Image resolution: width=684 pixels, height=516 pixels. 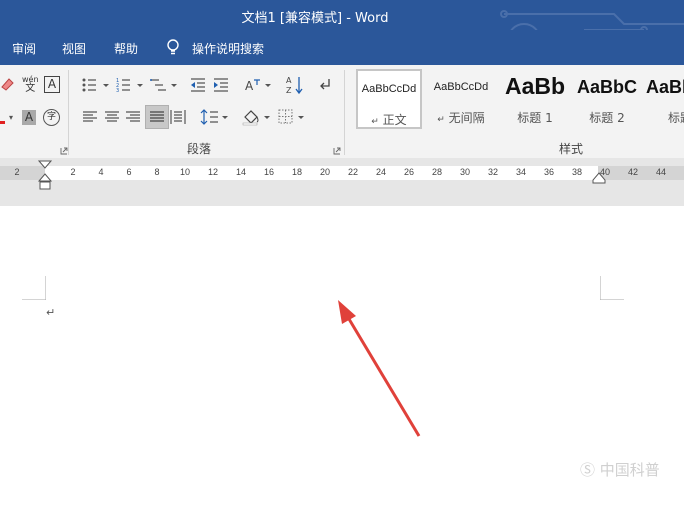 What do you see at coordinates (11, 117) in the screenshot?
I see `dropdown-arrow-icon: ▾` at bounding box center [11, 117].